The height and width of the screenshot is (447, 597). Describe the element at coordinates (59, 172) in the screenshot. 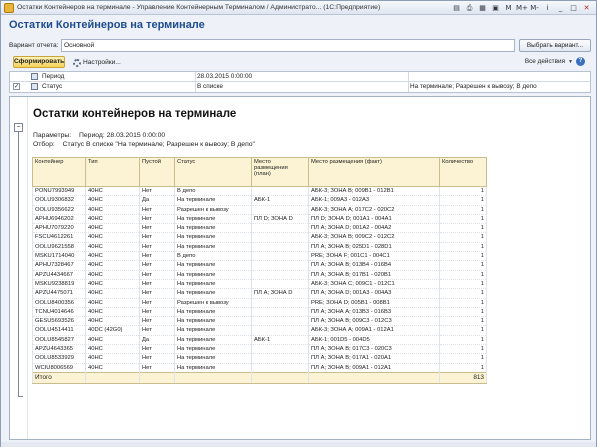

I see `column-header: Контейнер` at that location.